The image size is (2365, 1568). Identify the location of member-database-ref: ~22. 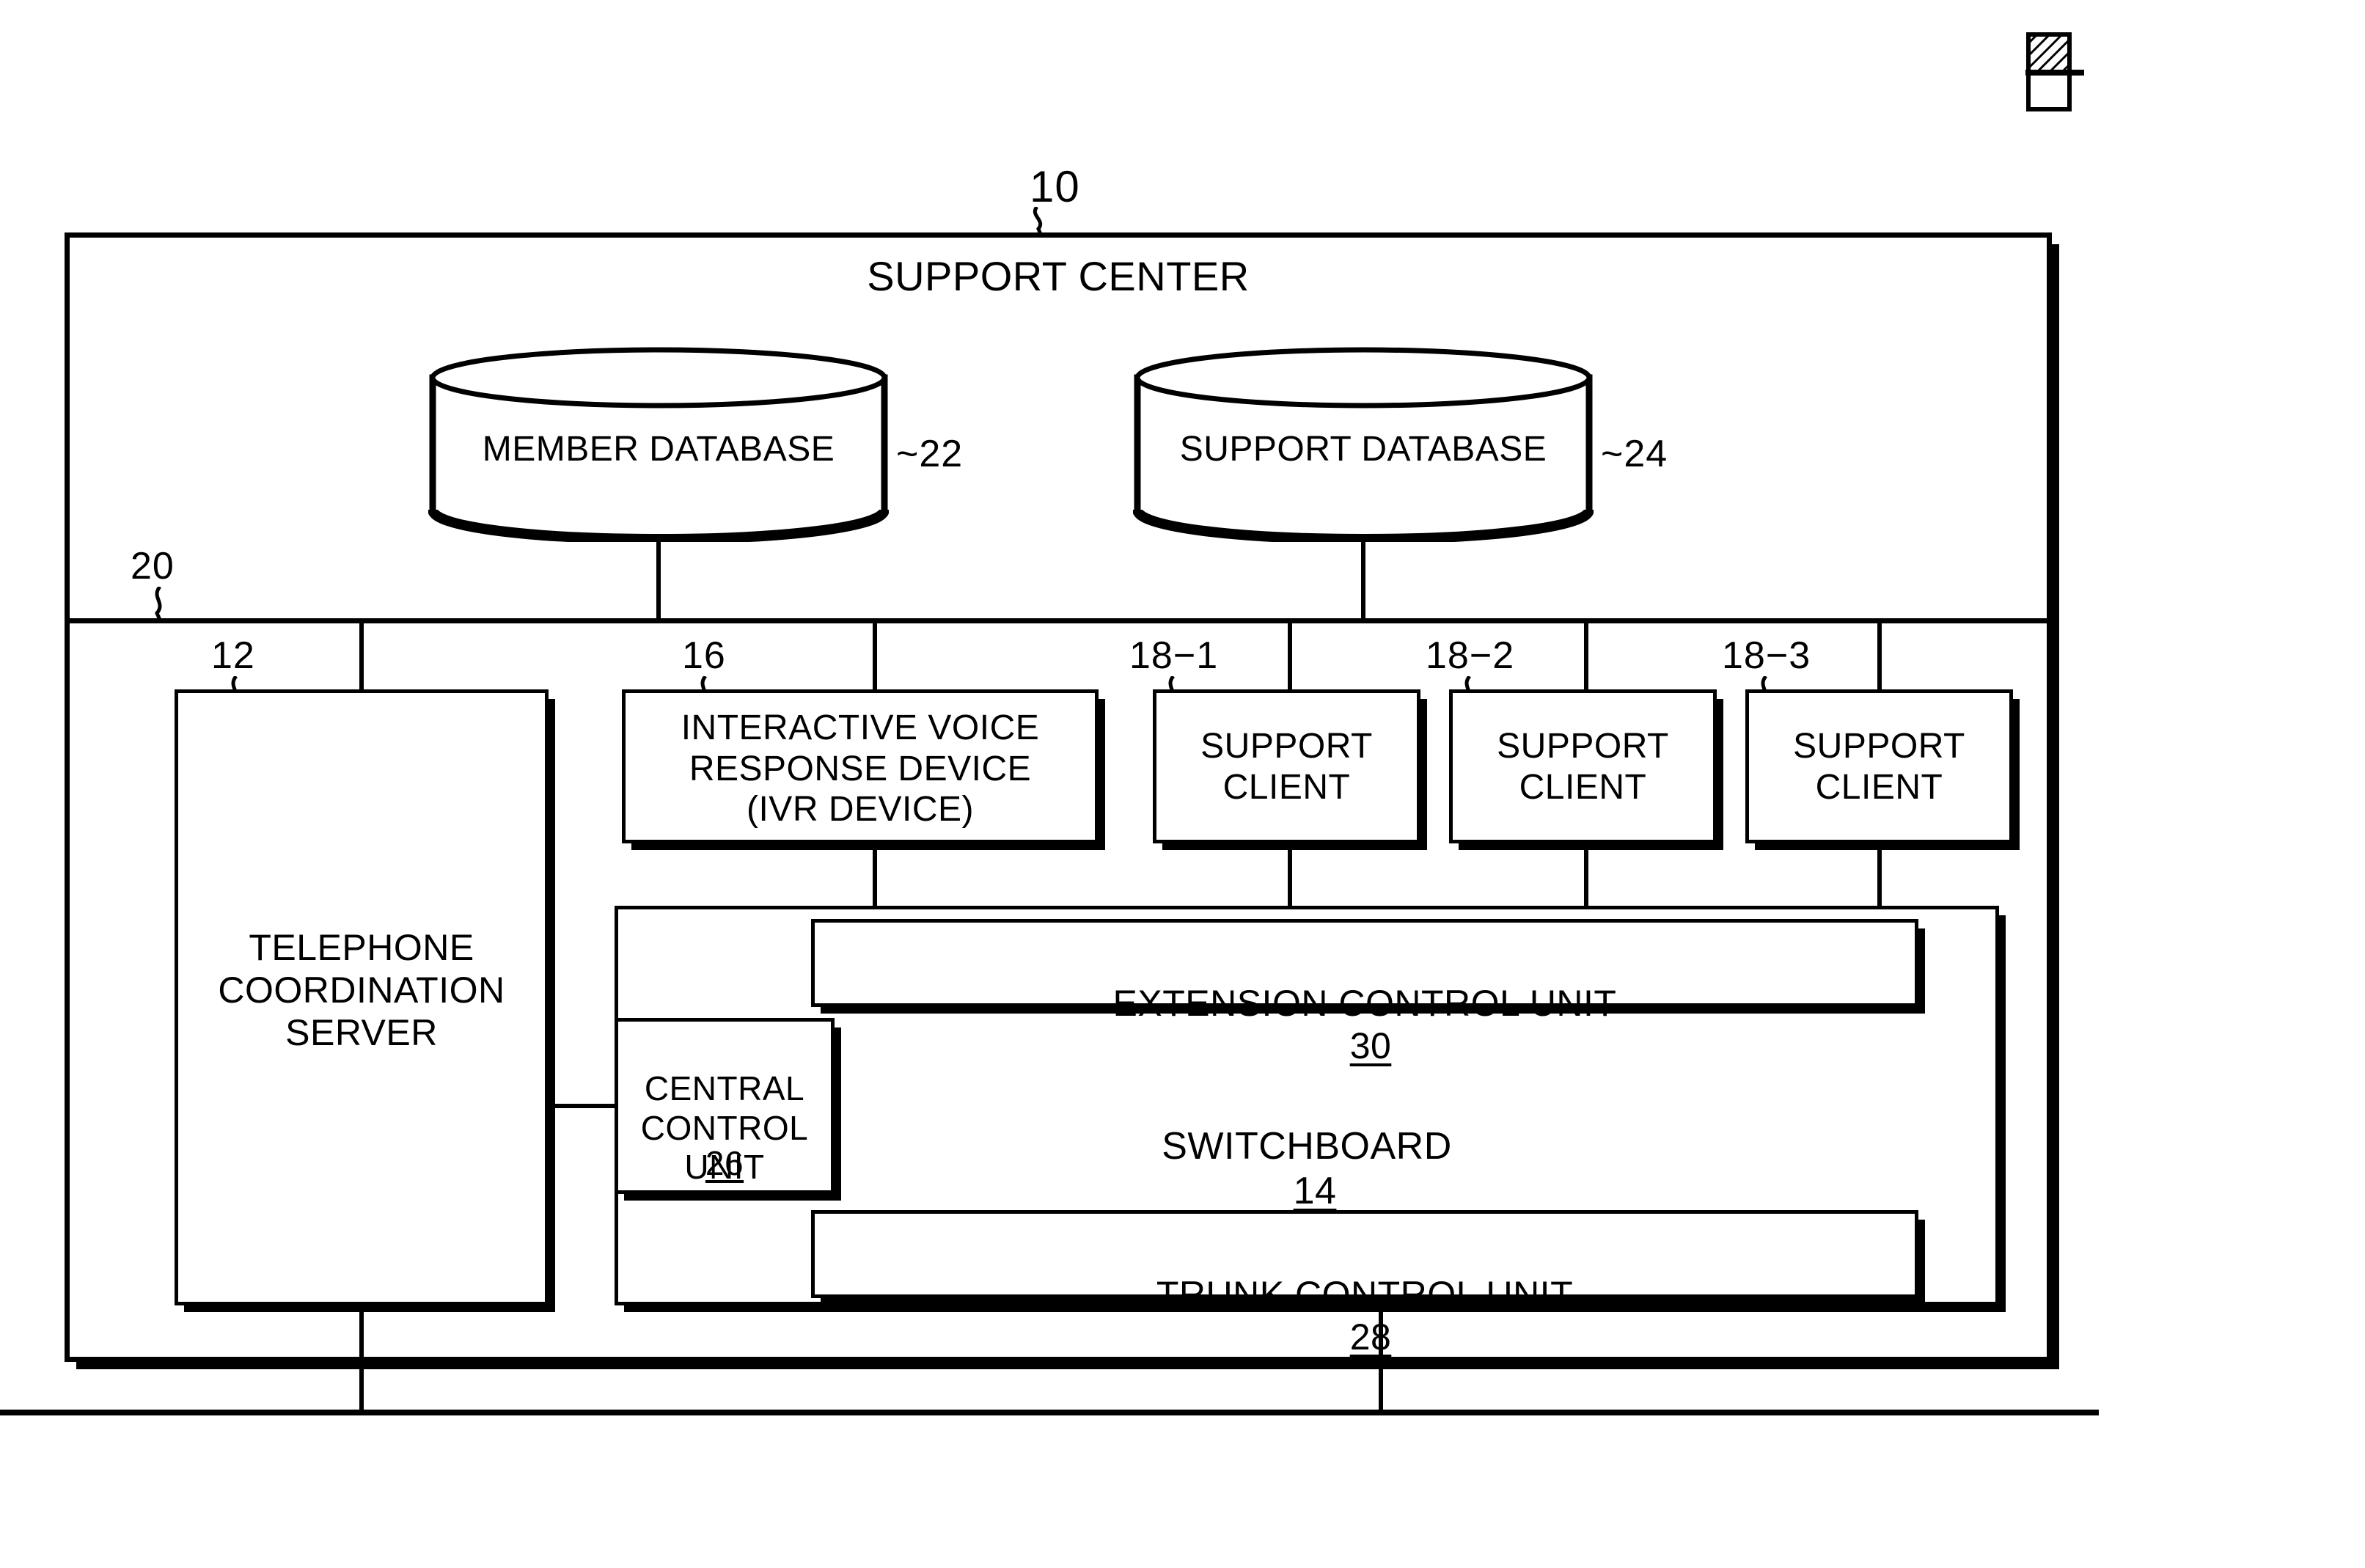
(930, 454).